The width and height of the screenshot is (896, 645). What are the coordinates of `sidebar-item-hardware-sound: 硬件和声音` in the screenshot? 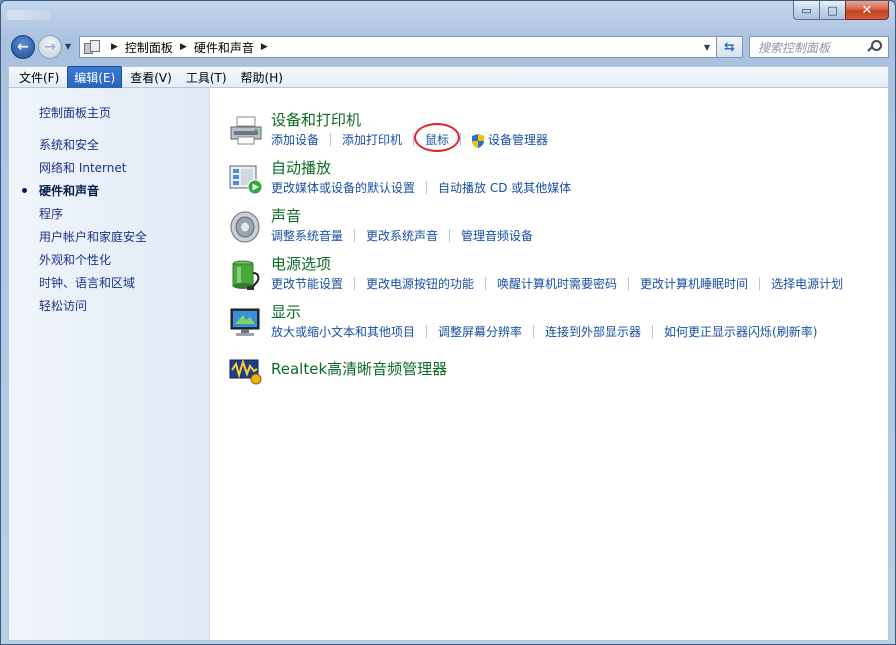 It's located at (84, 194).